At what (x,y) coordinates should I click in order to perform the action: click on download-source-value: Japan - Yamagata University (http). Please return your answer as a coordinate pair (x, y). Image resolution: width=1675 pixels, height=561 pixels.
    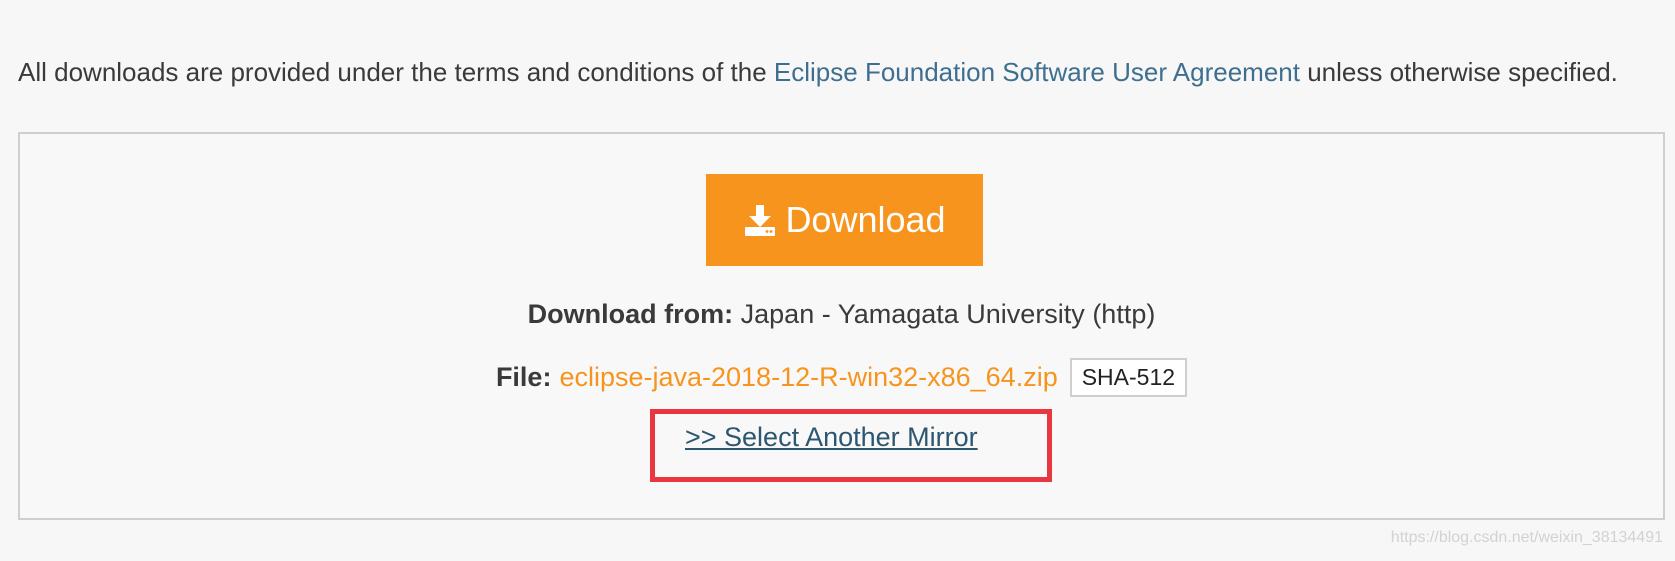
    Looking at the image, I should click on (948, 314).